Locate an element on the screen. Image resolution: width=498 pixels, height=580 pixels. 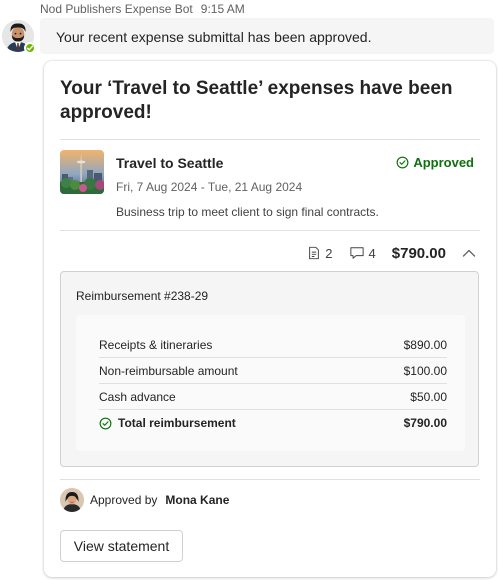
line-item-amount: $890.00 is located at coordinates (425, 344).